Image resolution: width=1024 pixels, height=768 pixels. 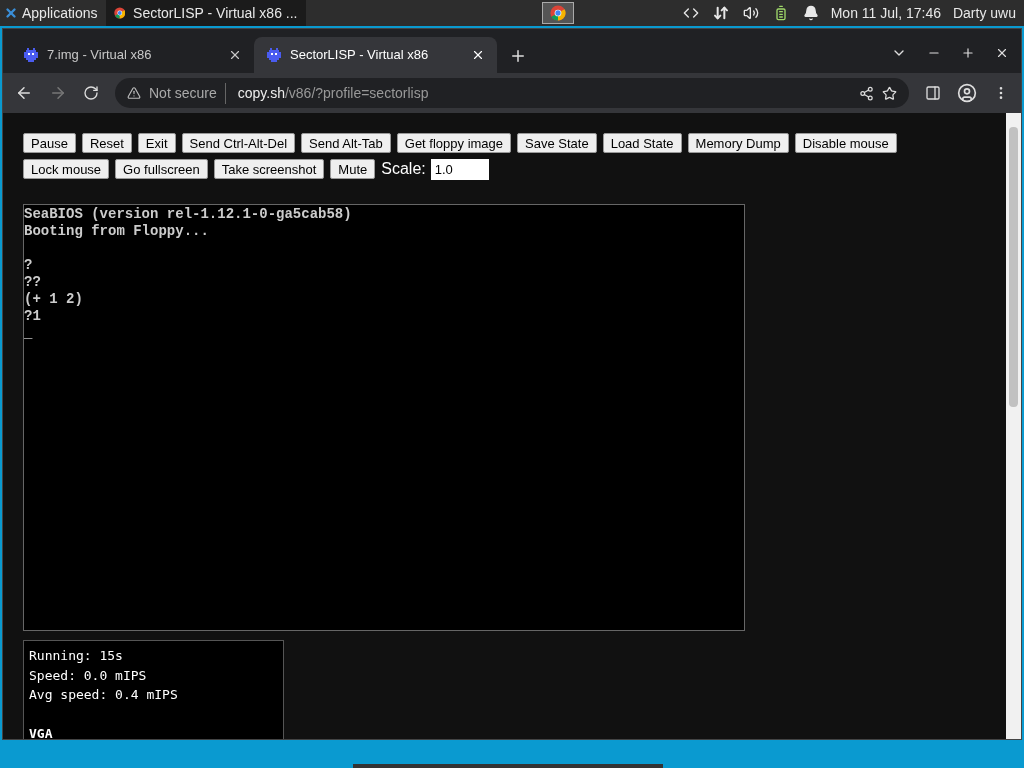 I want to click on applications-menu: Applications, so click(x=53, y=13).